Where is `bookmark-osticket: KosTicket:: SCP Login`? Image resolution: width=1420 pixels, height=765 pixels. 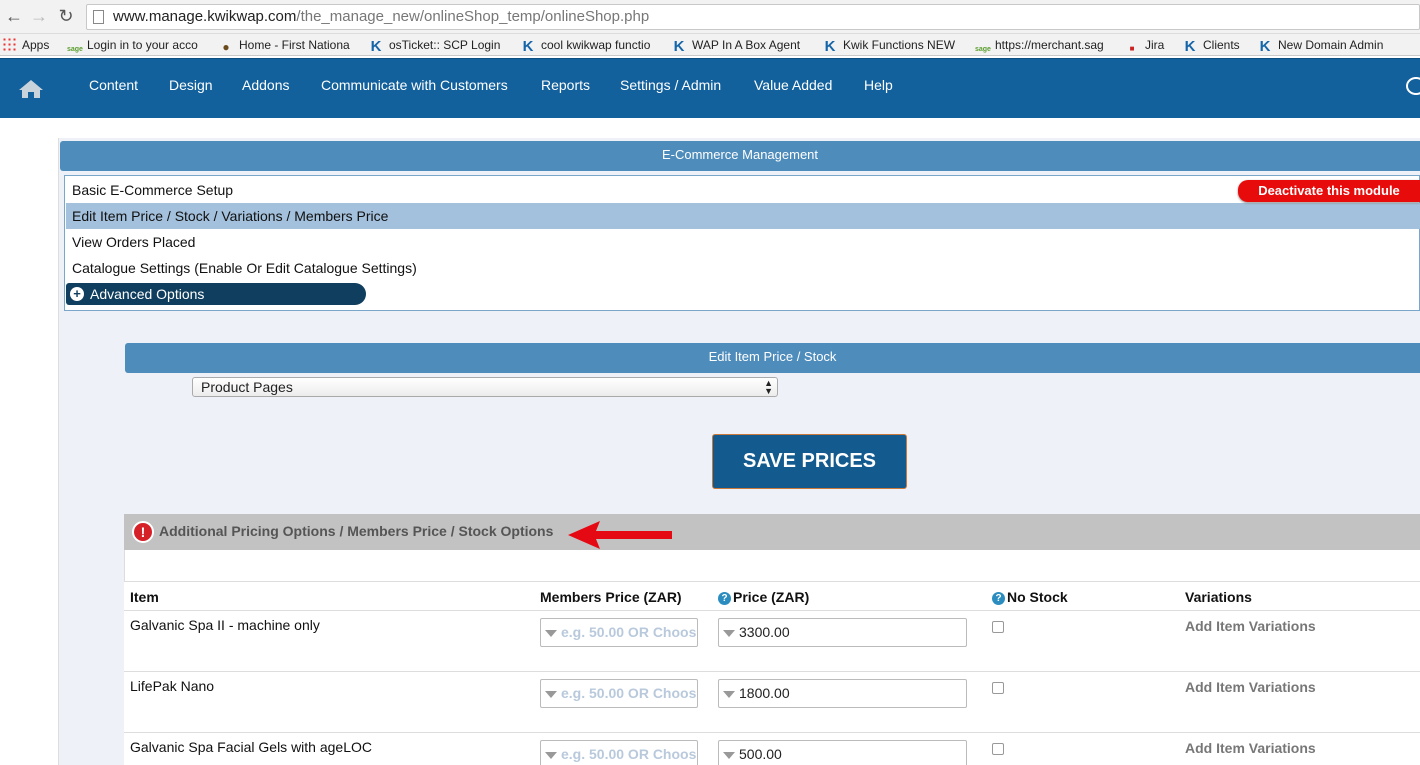 bookmark-osticket: KosTicket:: SCP Login is located at coordinates (439, 45).